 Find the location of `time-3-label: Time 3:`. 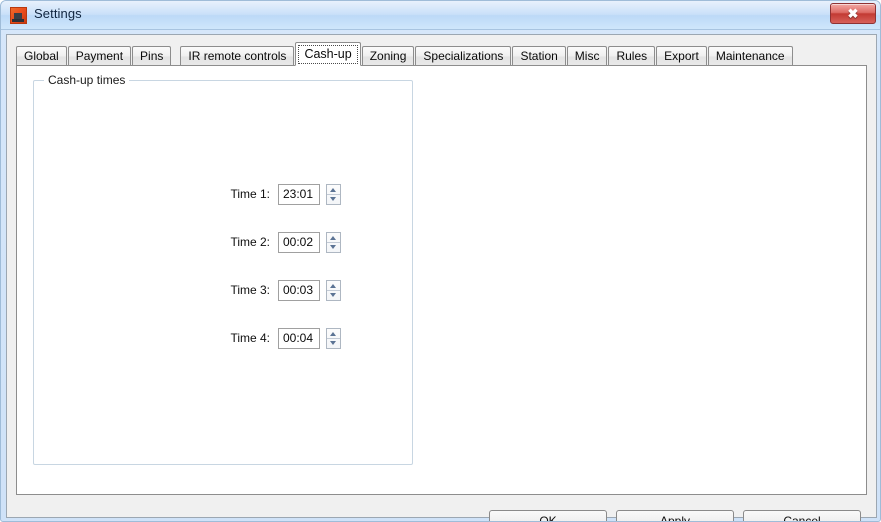

time-3-label: Time 3: is located at coordinates (250, 290).